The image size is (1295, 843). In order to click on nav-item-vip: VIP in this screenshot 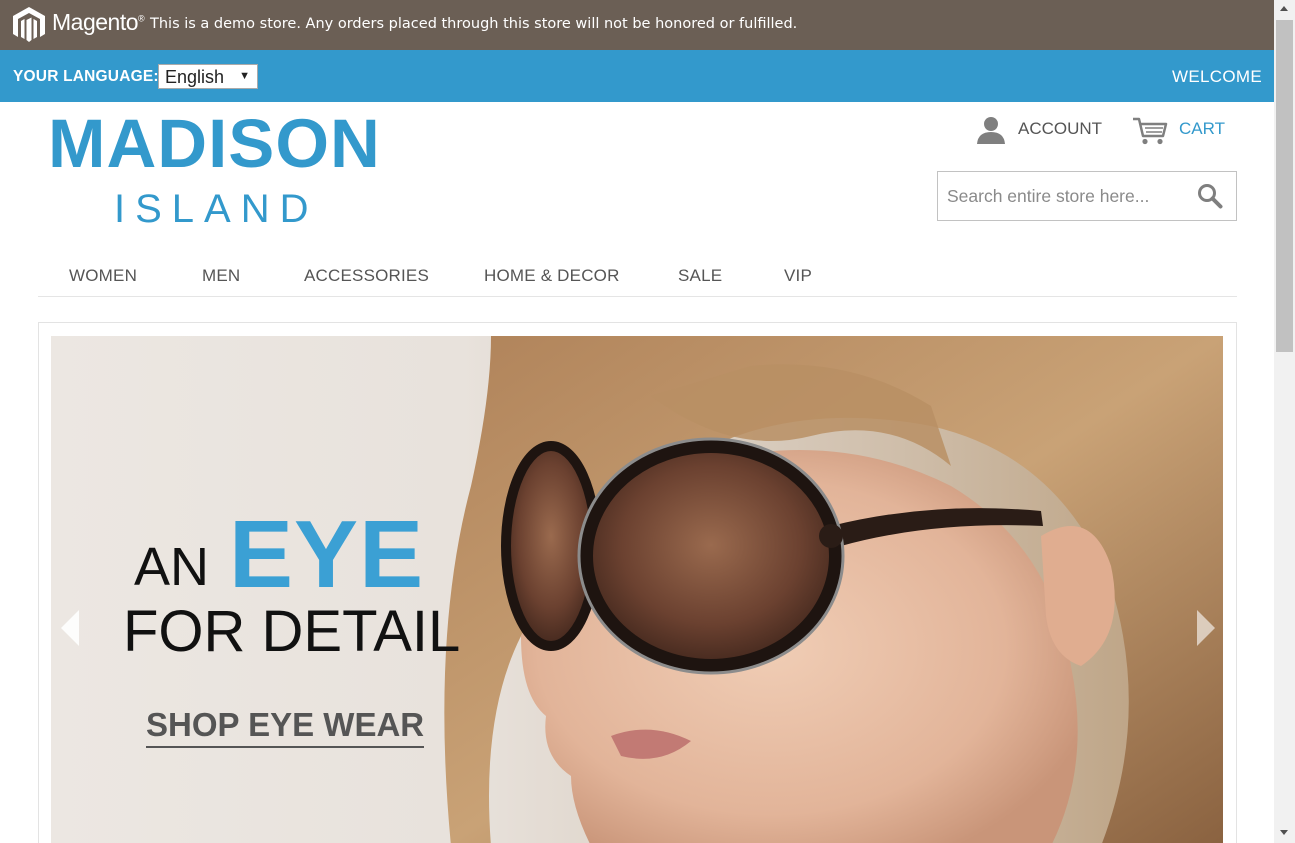, I will do `click(798, 276)`.